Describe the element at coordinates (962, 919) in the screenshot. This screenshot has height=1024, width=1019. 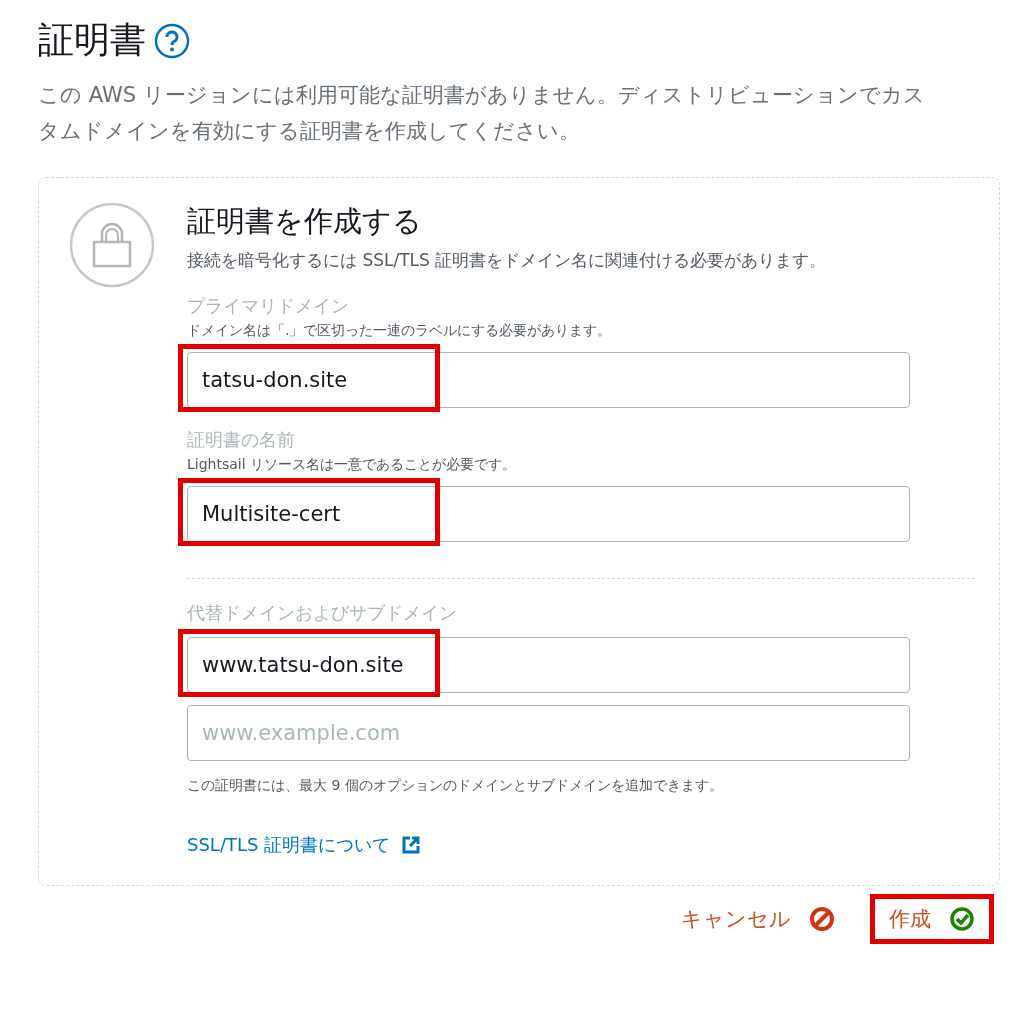
I see `check-circle-icon` at that location.